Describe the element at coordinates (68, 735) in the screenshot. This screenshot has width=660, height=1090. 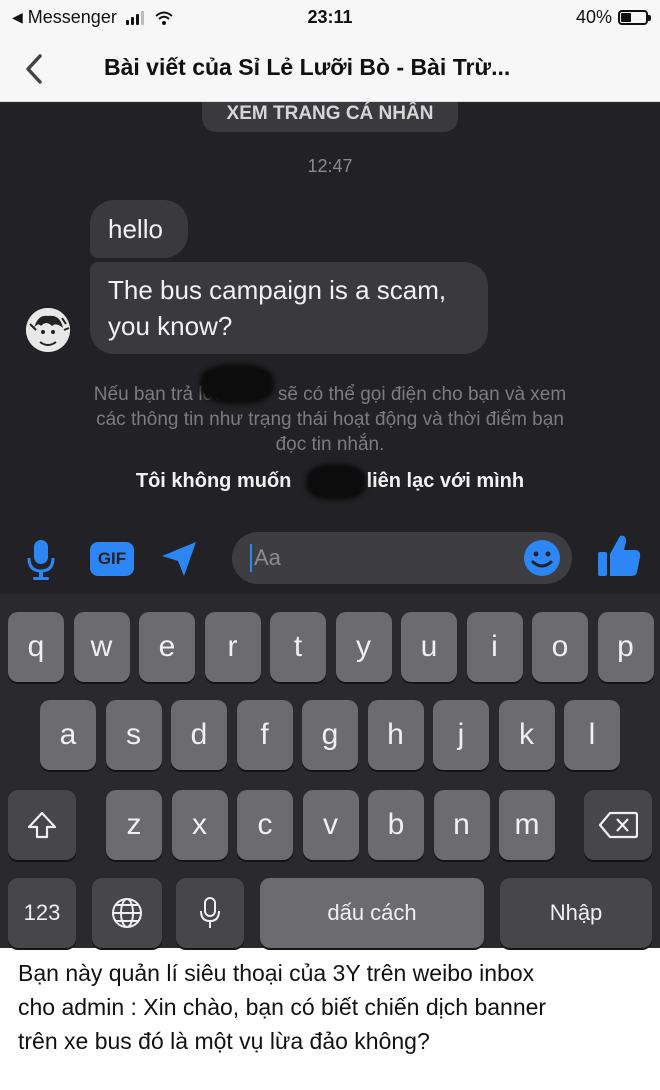
I see `key-a: a` at that location.